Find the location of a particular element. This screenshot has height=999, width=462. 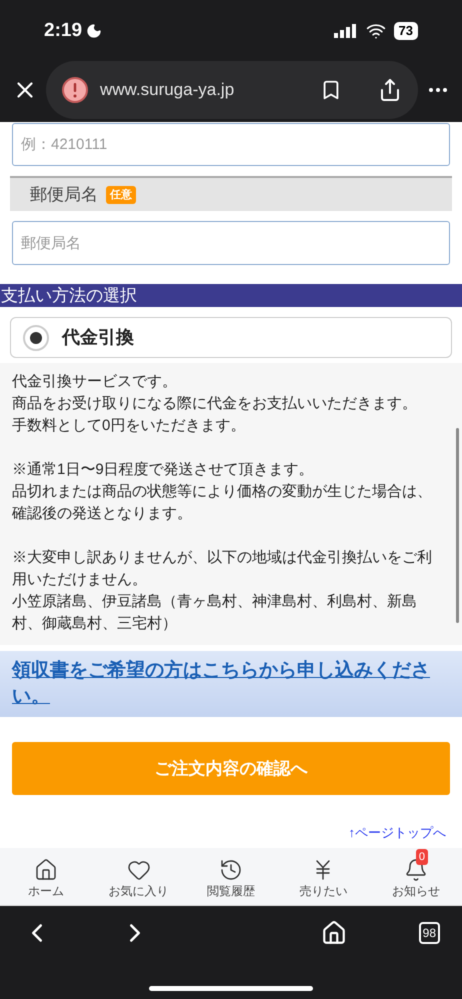

post-office-field: 郵便局名 is located at coordinates (231, 243).